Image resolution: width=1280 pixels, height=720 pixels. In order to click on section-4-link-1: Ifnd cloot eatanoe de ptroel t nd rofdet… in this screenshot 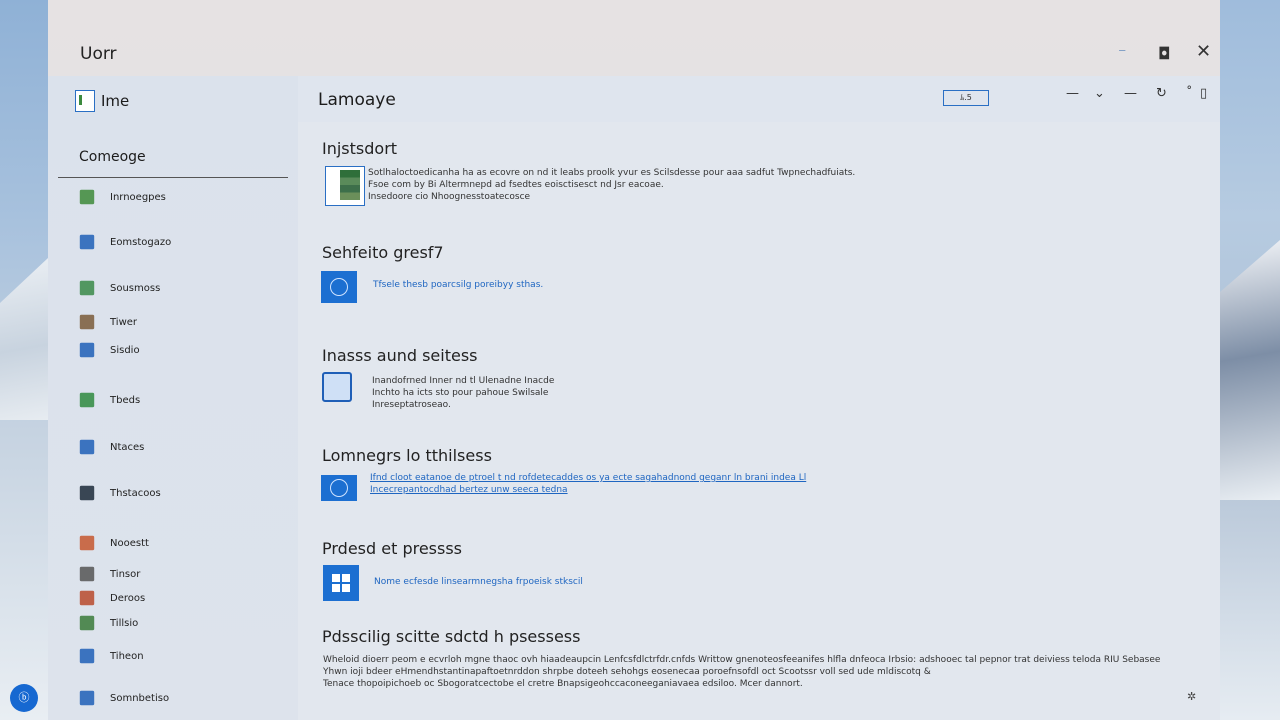, I will do `click(588, 478)`.